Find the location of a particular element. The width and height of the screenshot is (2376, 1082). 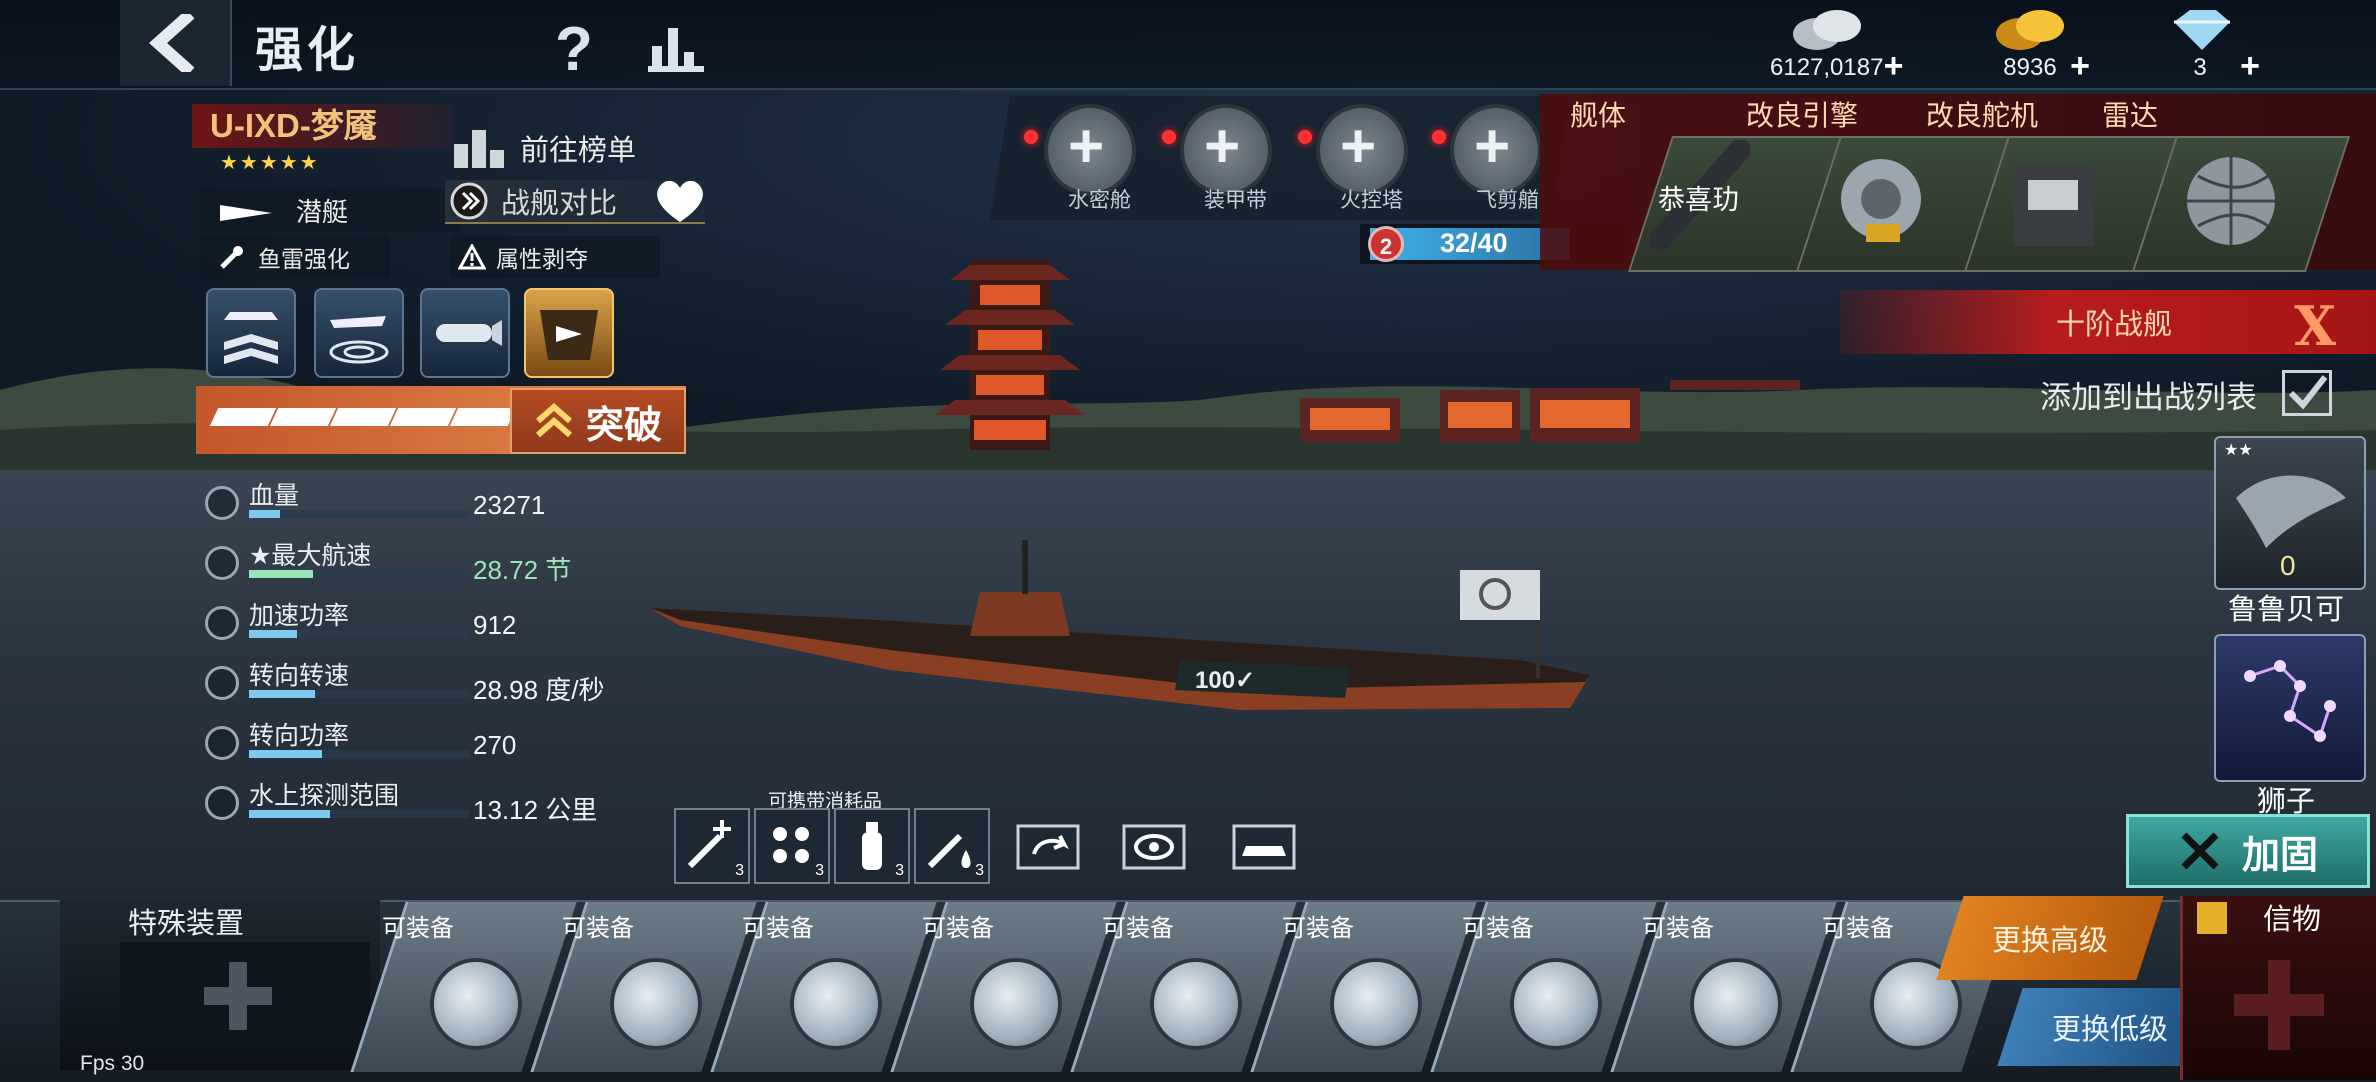

leo-constellation-card is located at coordinates (2290, 708).